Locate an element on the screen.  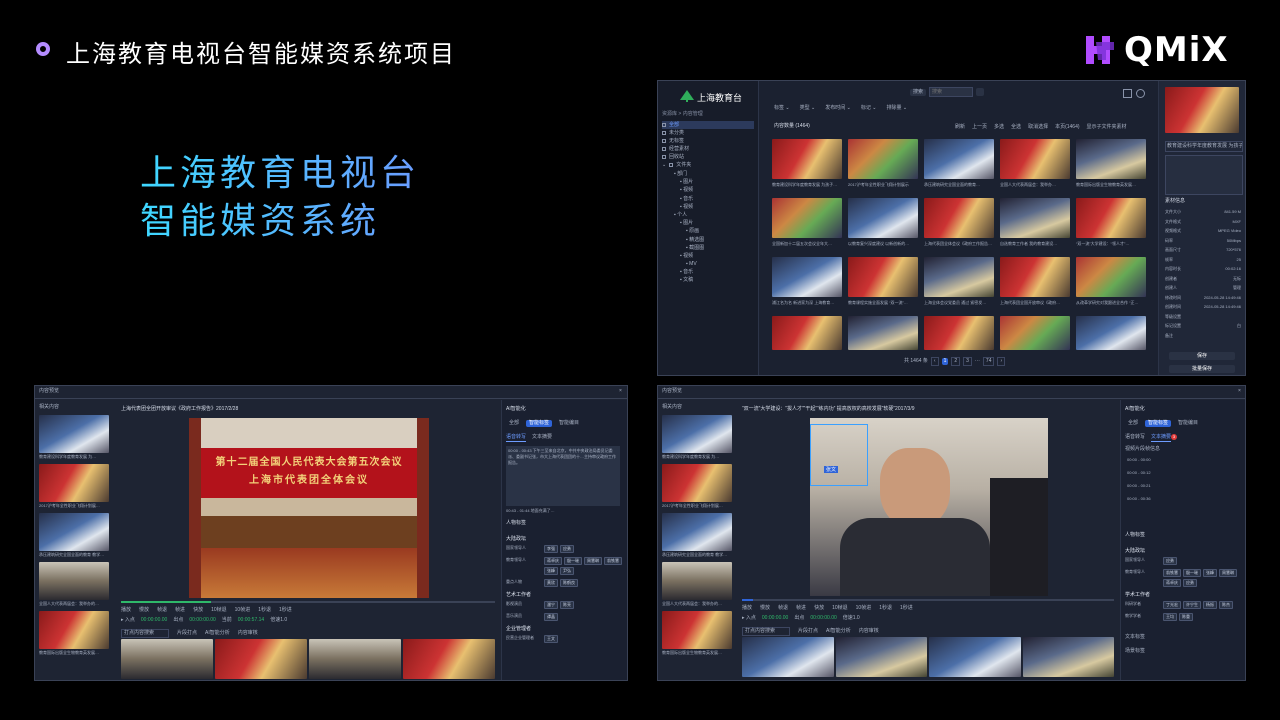
detail-notes-field is located at coordinates (1204, 175).